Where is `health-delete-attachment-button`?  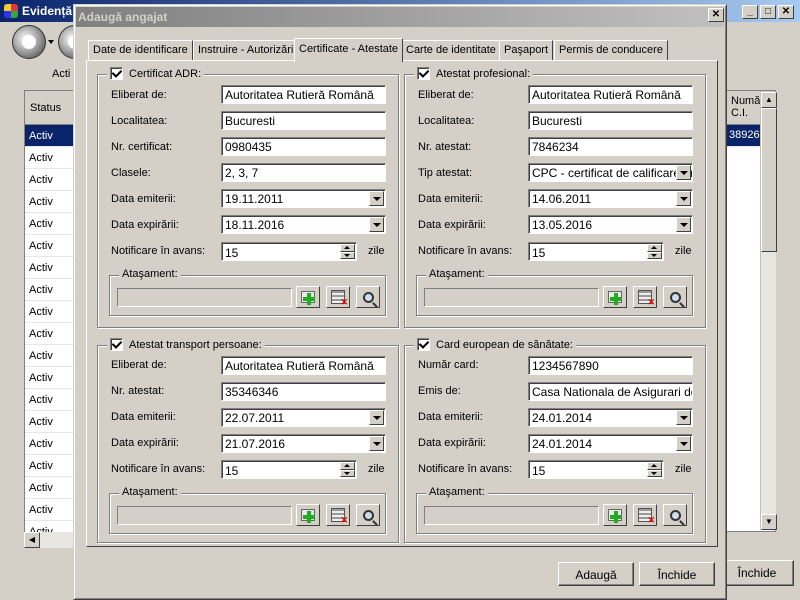
health-delete-attachment-button is located at coordinates (645, 515).